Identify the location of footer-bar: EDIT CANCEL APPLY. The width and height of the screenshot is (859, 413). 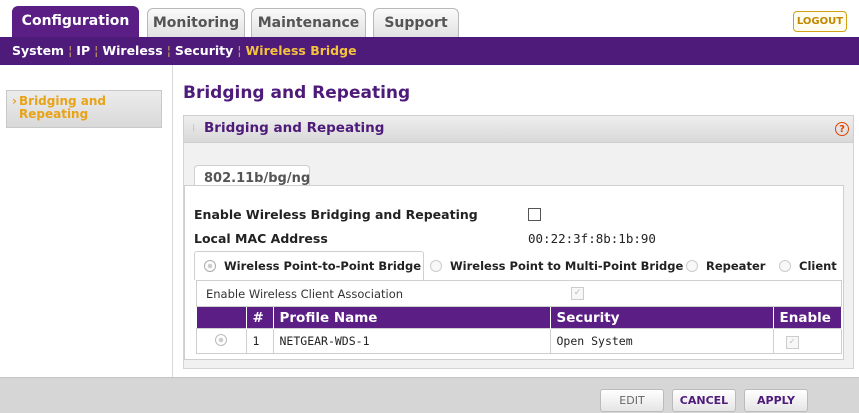
(429, 395).